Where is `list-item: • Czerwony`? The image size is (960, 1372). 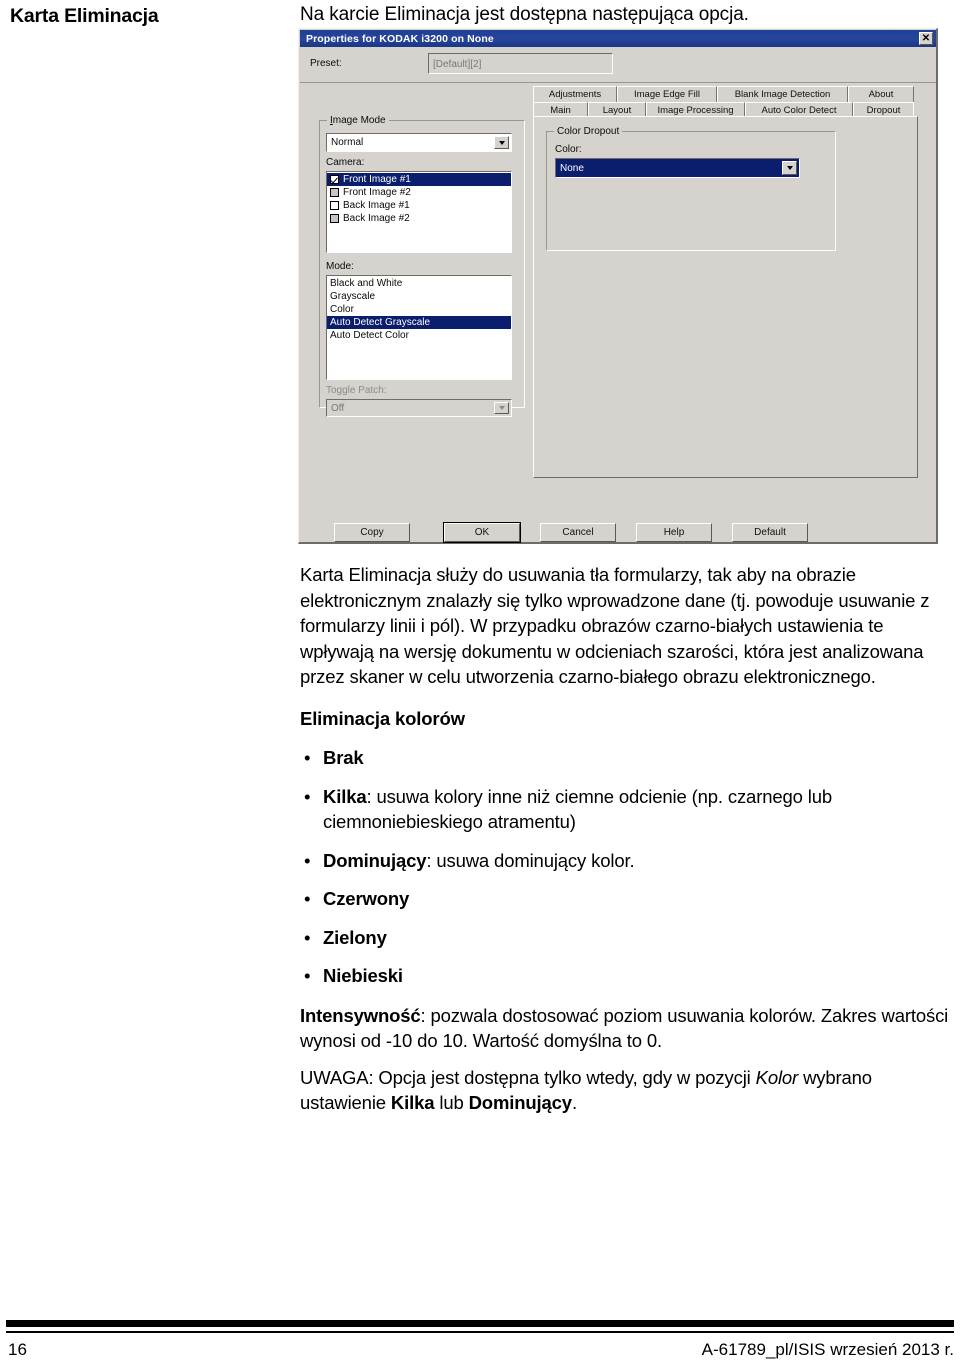 list-item: • Czerwony is located at coordinates (627, 899).